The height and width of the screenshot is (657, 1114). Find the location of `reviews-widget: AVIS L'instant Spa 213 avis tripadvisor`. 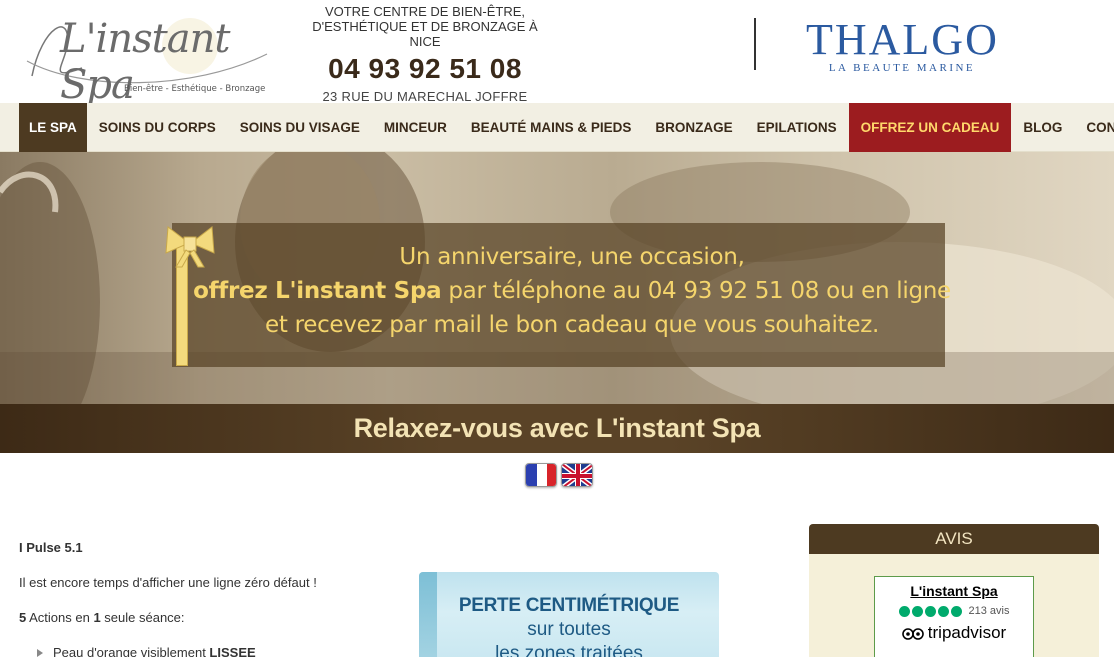

reviews-widget: AVIS L'instant Spa 213 avis tripadvisor is located at coordinates (954, 590).